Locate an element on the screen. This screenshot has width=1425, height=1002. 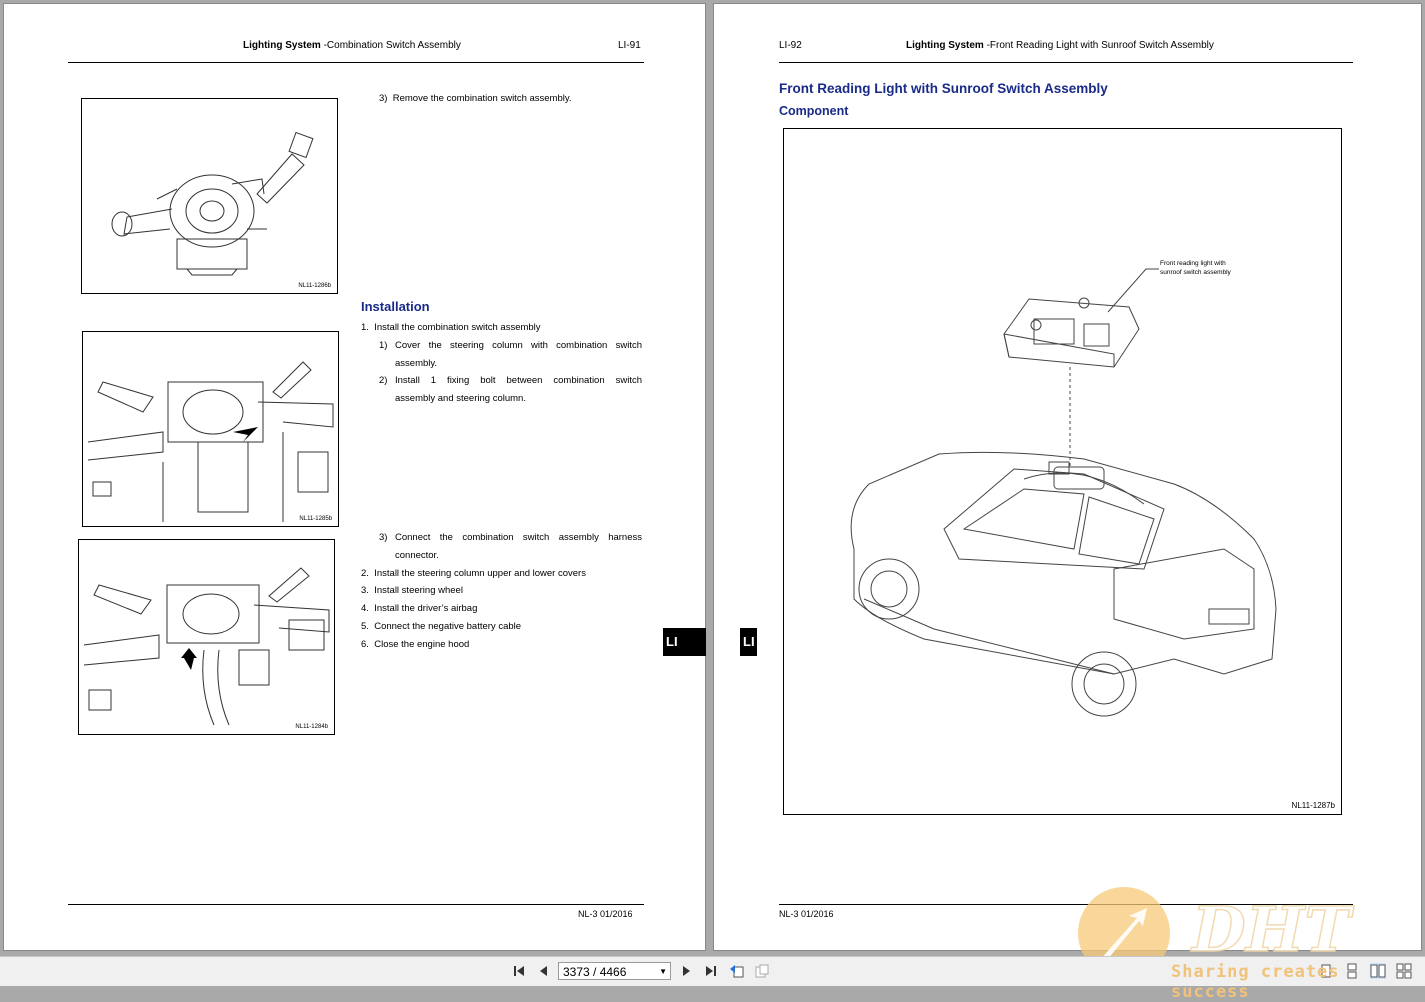
left-page-number: LI-91 is located at coordinates (629, 45).